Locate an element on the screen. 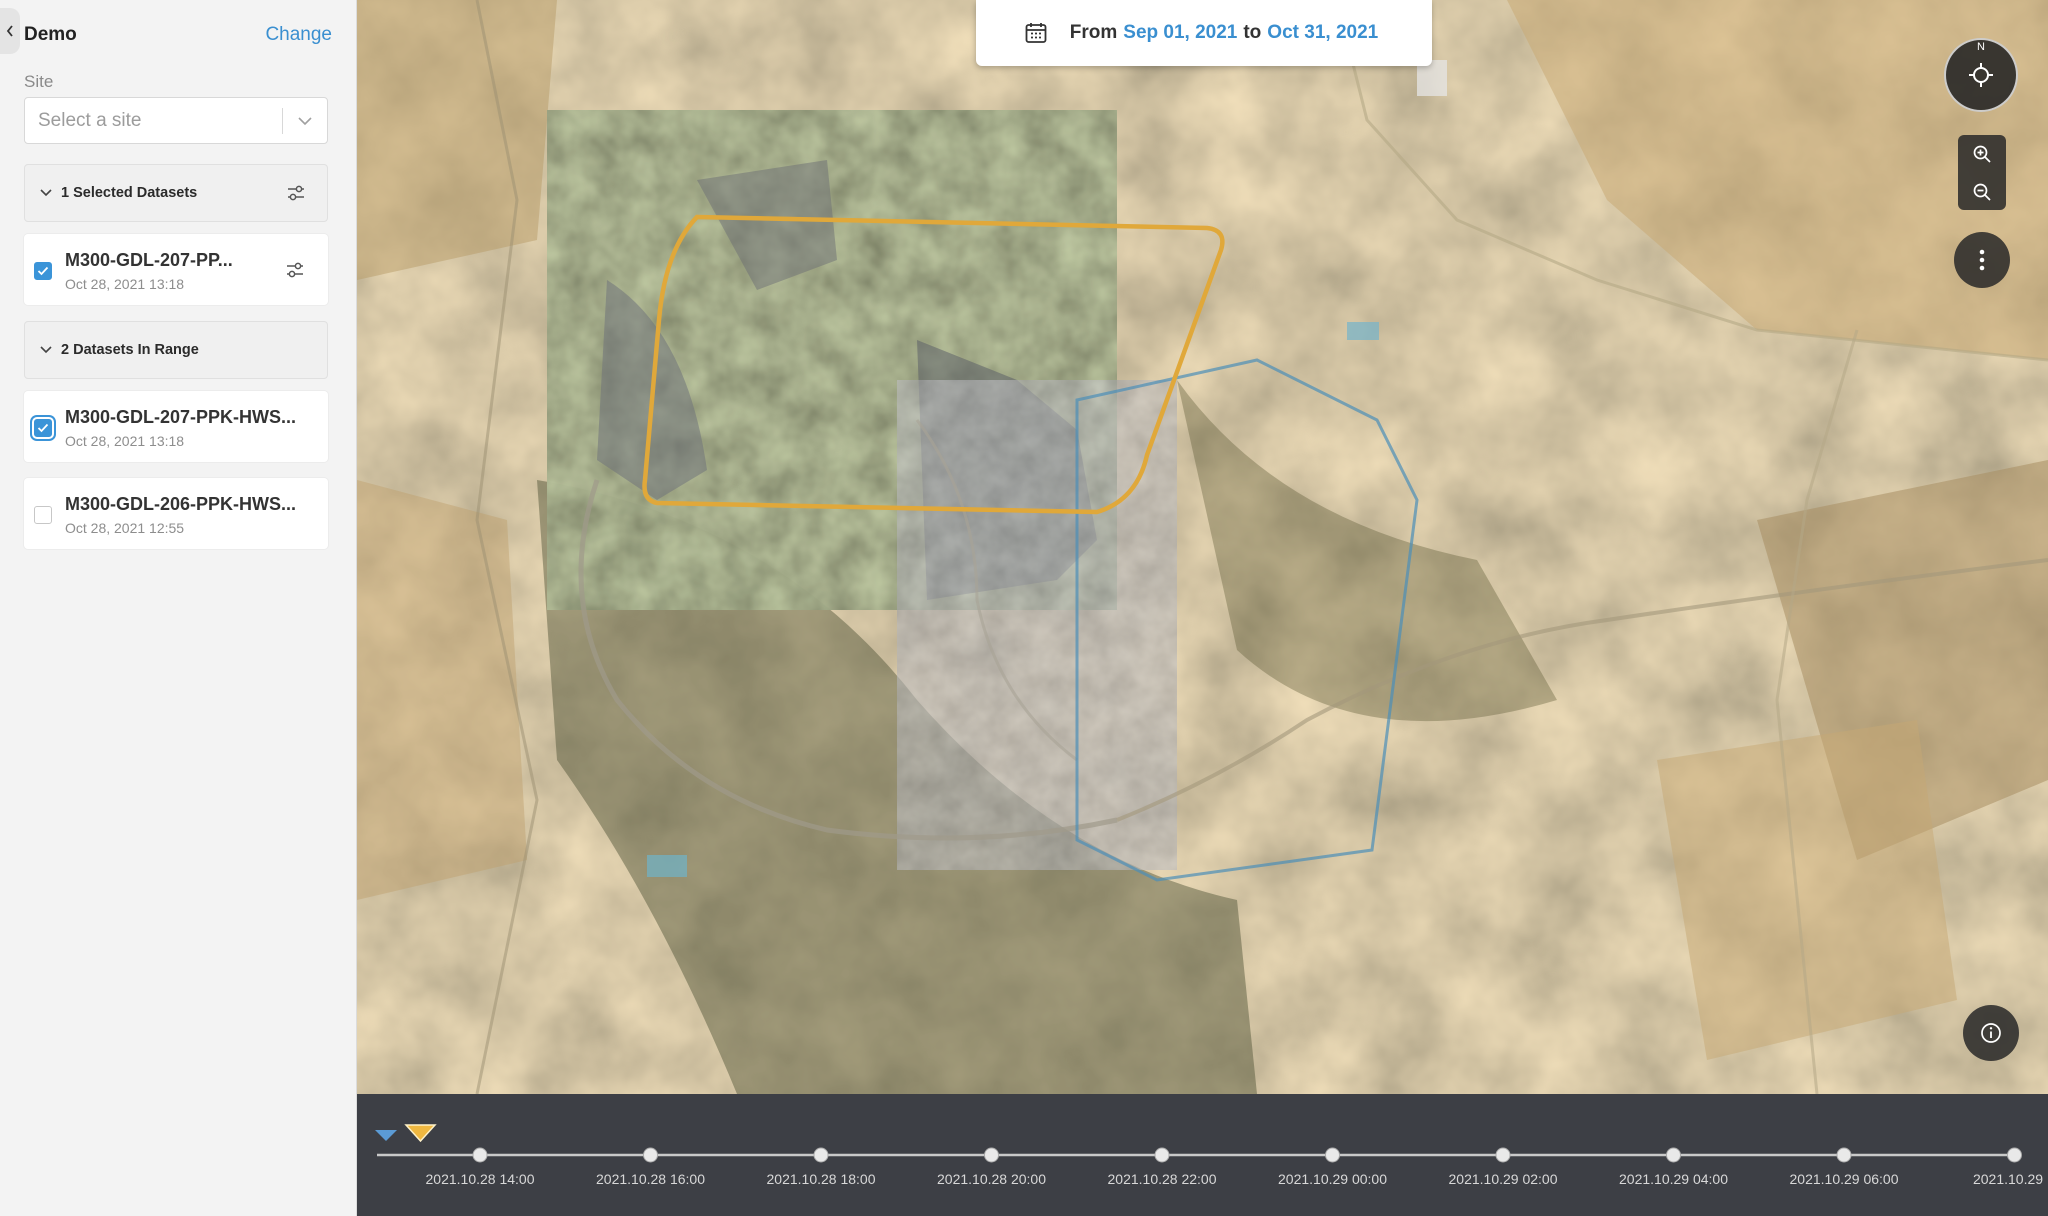 This screenshot has width=2048, height=1216. timeline-tick-label: 2021.10.28 16:00 is located at coordinates (650, 1179).